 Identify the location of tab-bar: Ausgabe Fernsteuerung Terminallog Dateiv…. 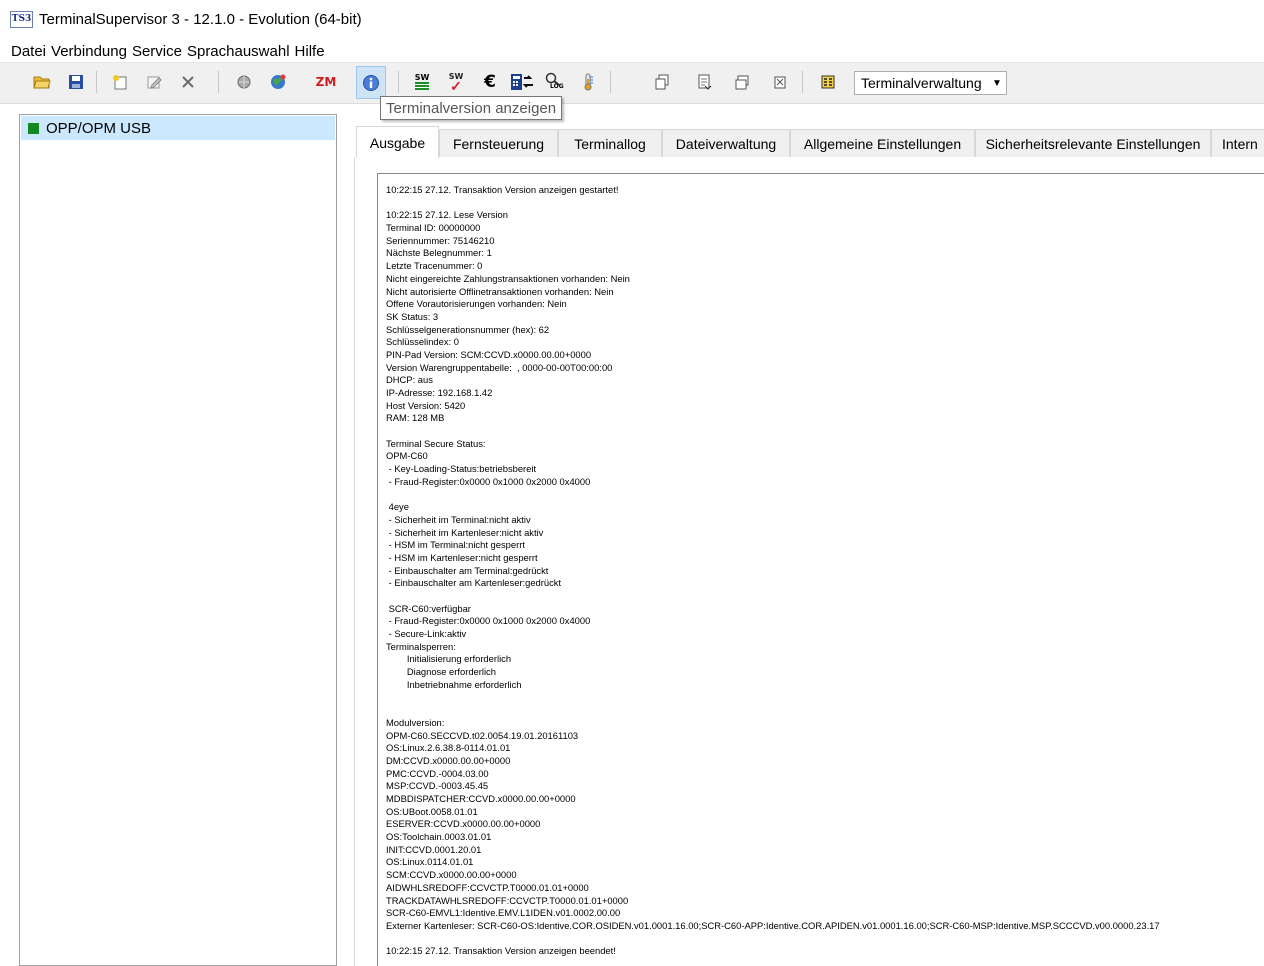
(809, 142).